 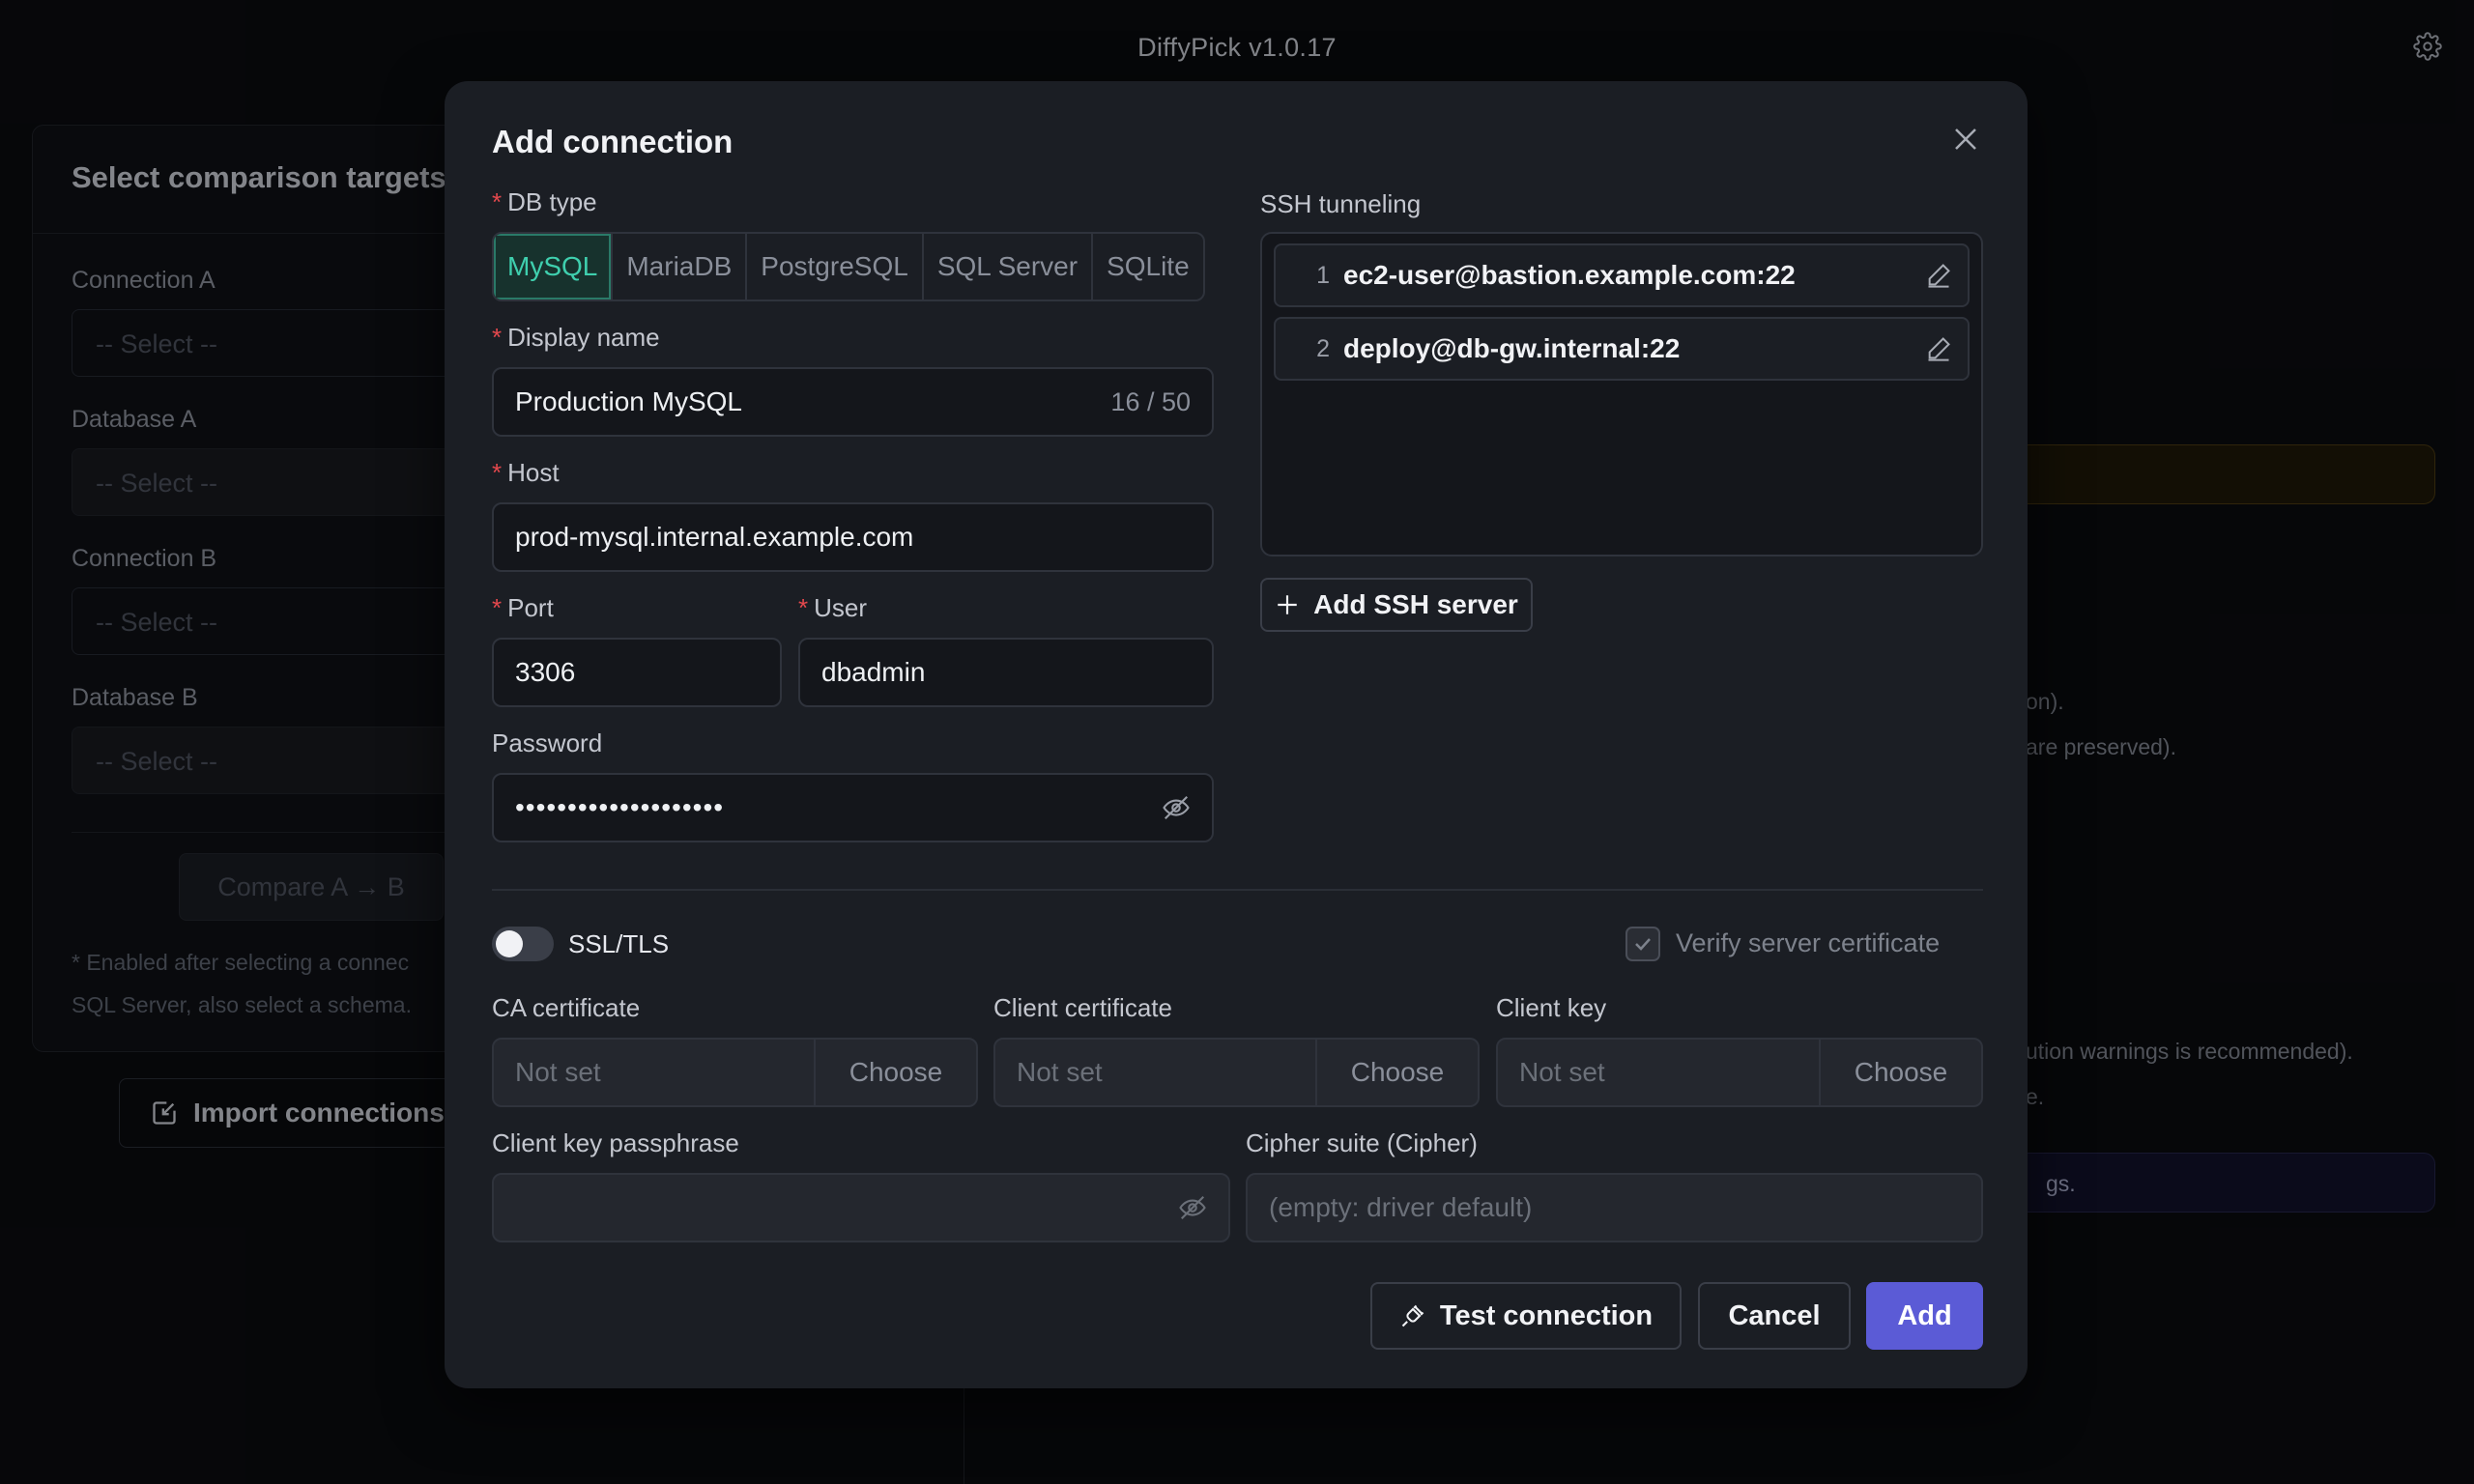 I want to click on port-input: 3306, so click(x=637, y=672).